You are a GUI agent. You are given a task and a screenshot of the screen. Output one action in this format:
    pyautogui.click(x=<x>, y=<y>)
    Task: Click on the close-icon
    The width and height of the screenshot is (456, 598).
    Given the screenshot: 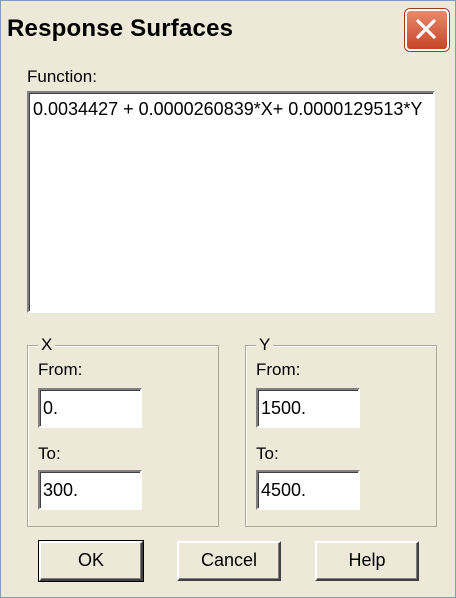 What is the action you would take?
    pyautogui.click(x=426, y=29)
    